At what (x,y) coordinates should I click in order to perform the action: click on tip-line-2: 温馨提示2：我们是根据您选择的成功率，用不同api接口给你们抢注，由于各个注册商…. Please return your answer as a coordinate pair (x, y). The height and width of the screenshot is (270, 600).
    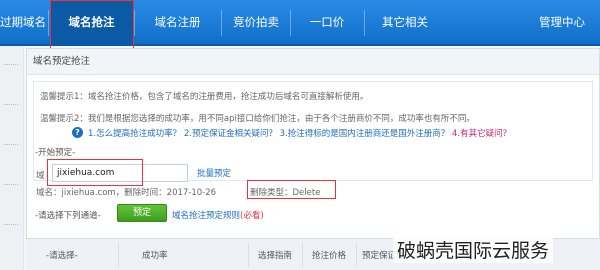
    Looking at the image, I should click on (257, 119).